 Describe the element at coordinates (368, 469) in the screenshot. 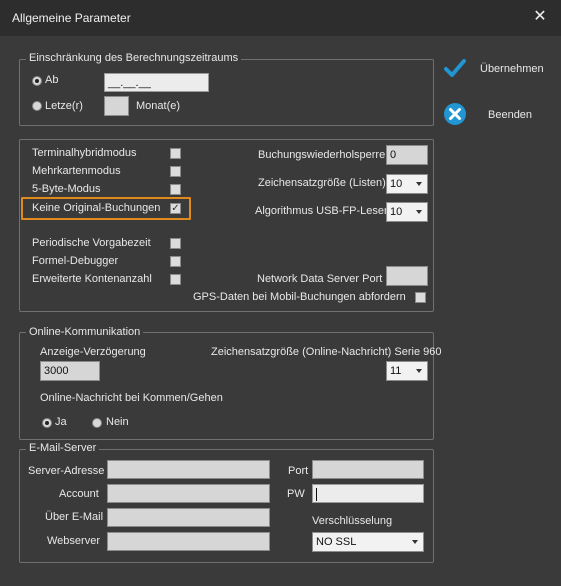

I see `port-field` at that location.